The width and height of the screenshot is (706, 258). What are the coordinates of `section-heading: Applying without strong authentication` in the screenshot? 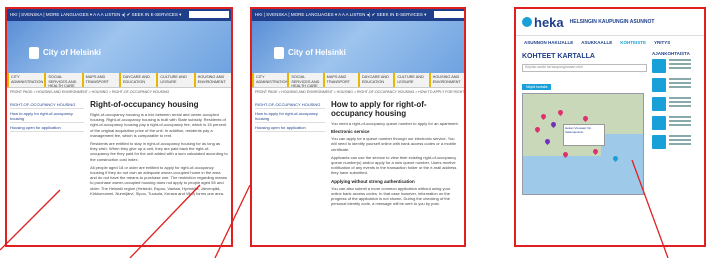 It's located at (373, 181).